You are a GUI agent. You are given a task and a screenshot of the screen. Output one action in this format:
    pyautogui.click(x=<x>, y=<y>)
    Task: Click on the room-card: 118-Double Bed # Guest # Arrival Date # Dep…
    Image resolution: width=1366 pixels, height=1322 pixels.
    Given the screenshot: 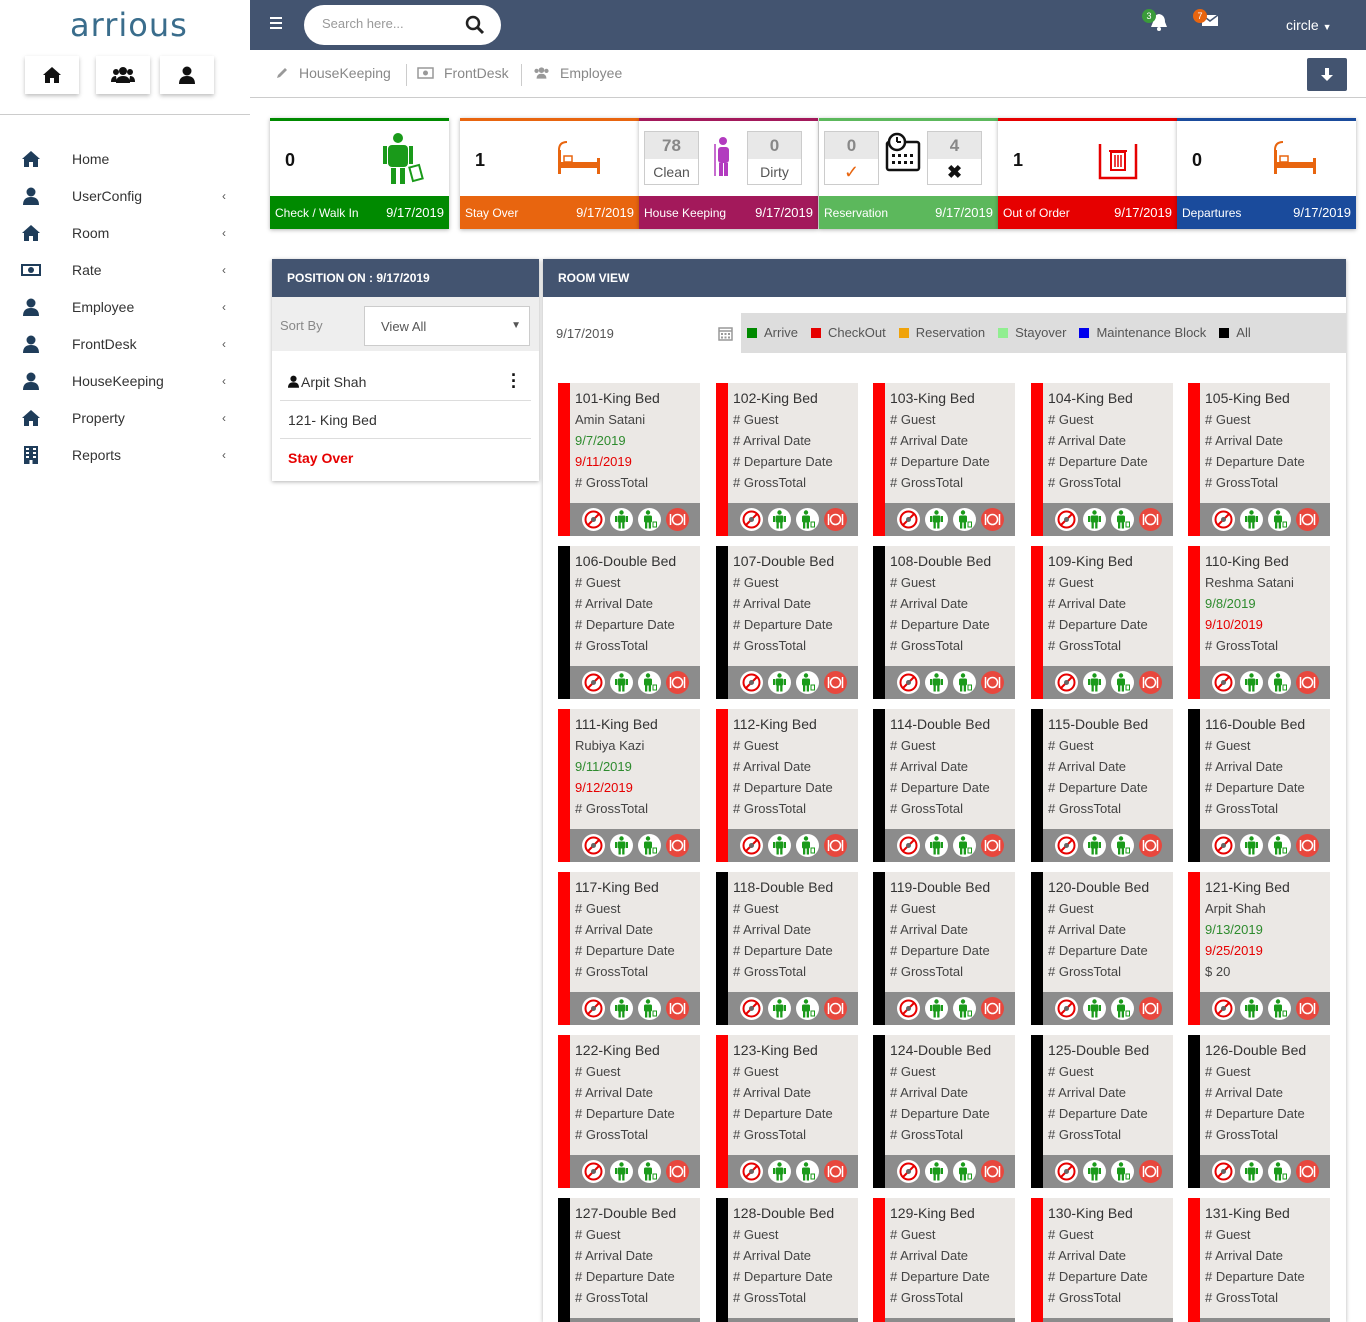 What is the action you would take?
    pyautogui.click(x=787, y=948)
    